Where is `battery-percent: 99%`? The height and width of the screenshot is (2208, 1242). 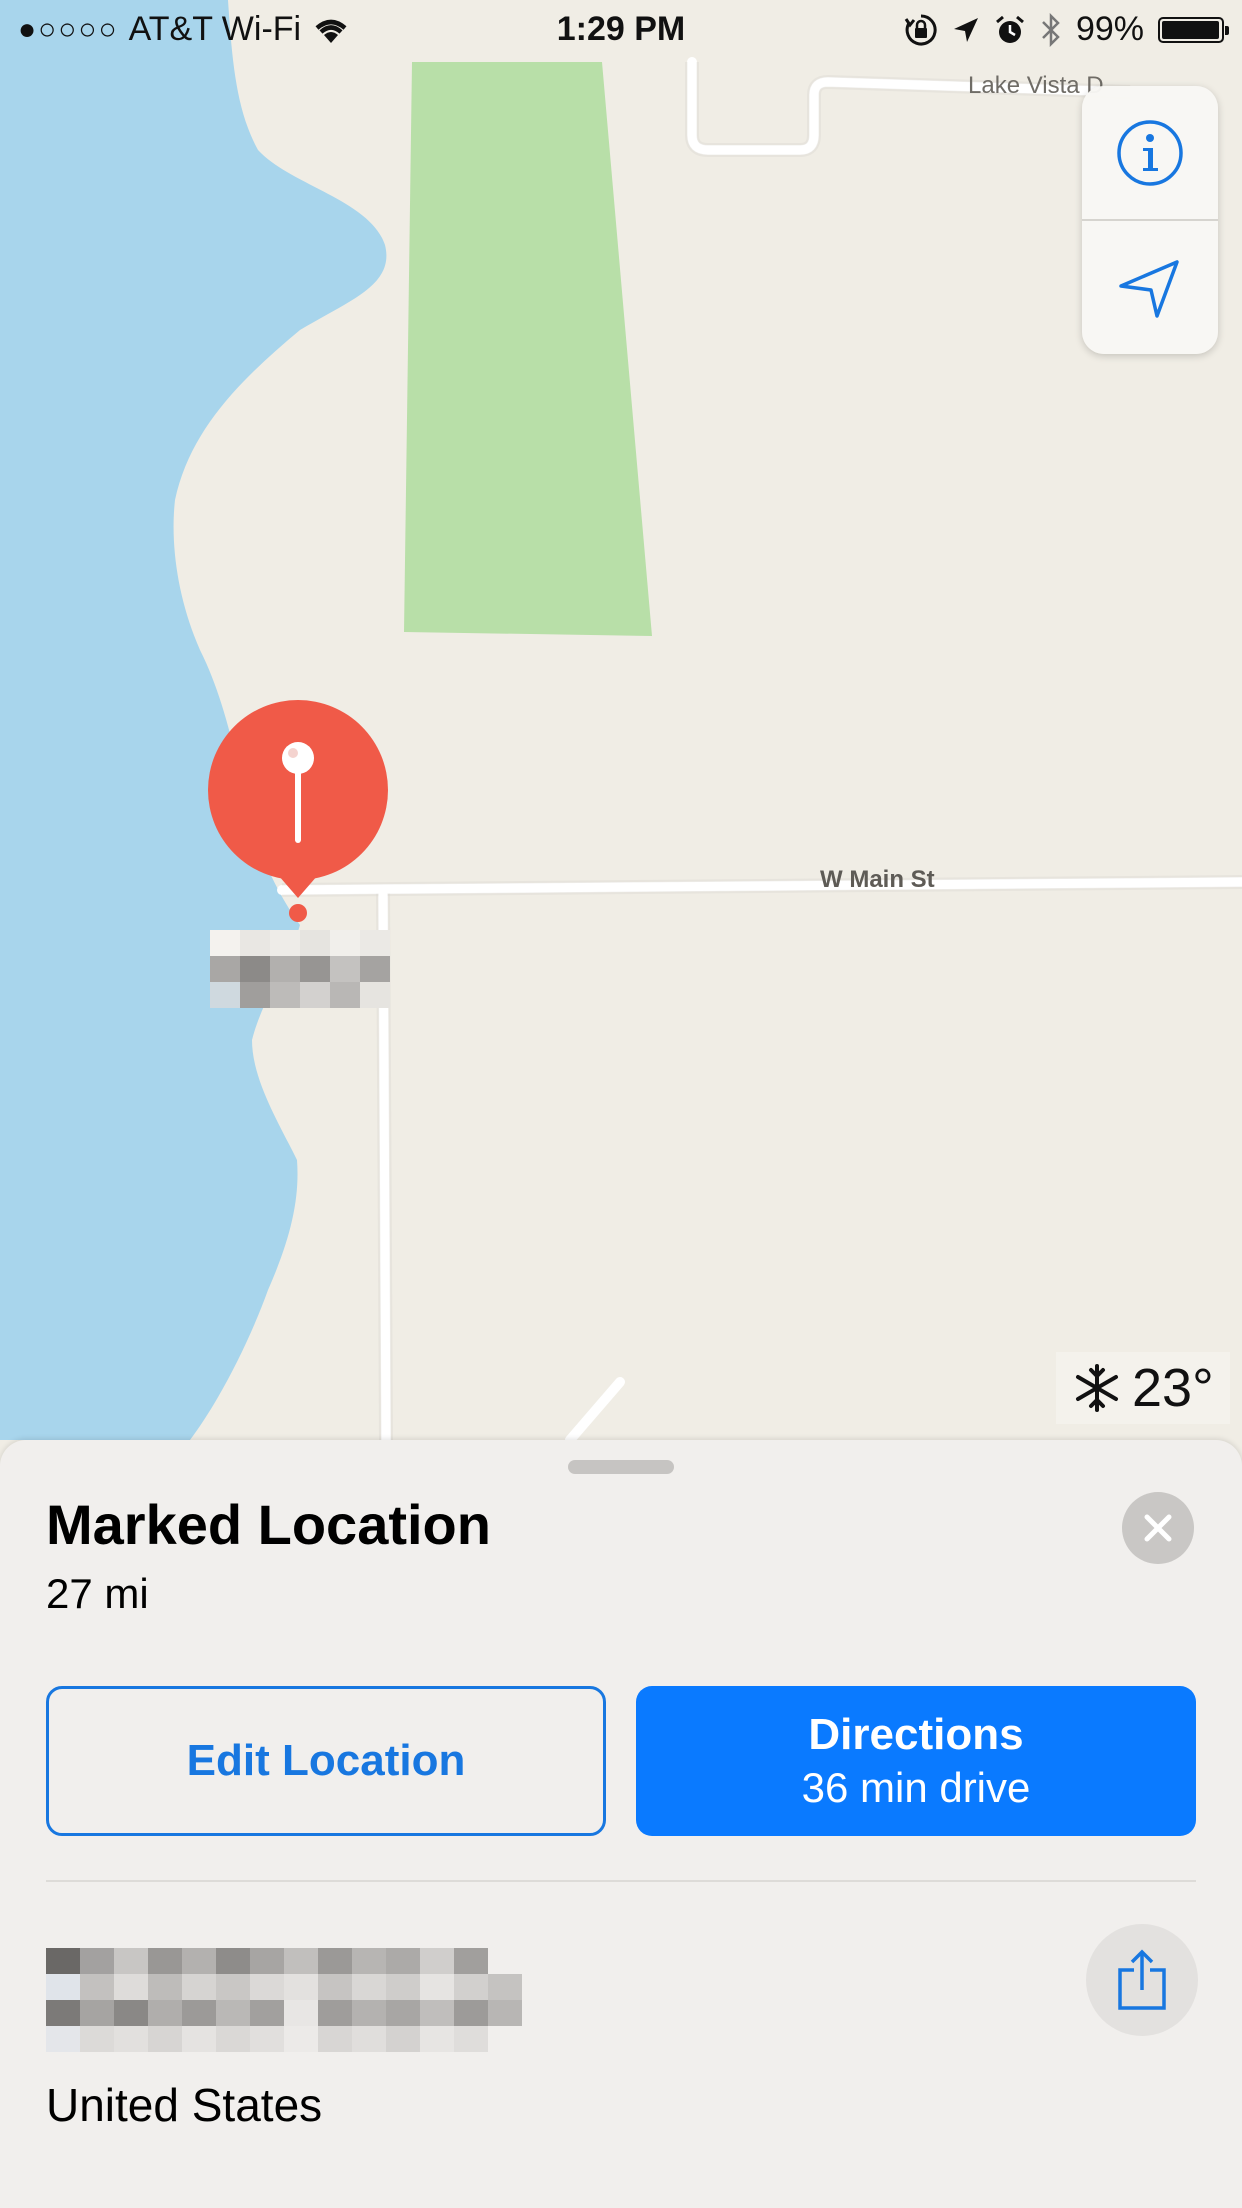
battery-percent: 99% is located at coordinates (1109, 29).